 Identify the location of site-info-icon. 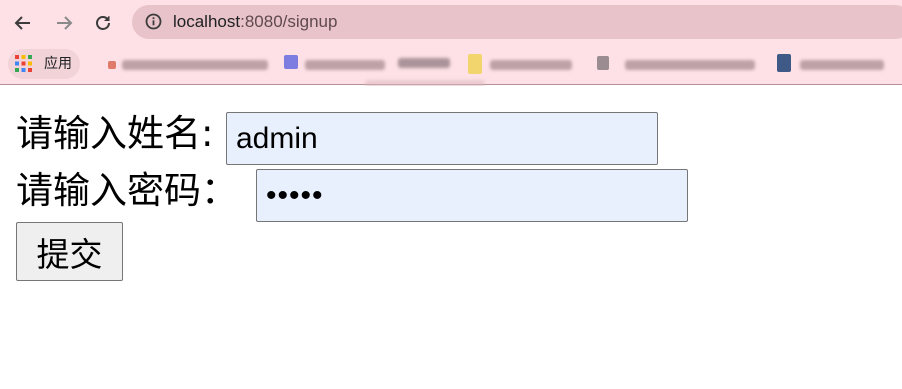
(153, 21).